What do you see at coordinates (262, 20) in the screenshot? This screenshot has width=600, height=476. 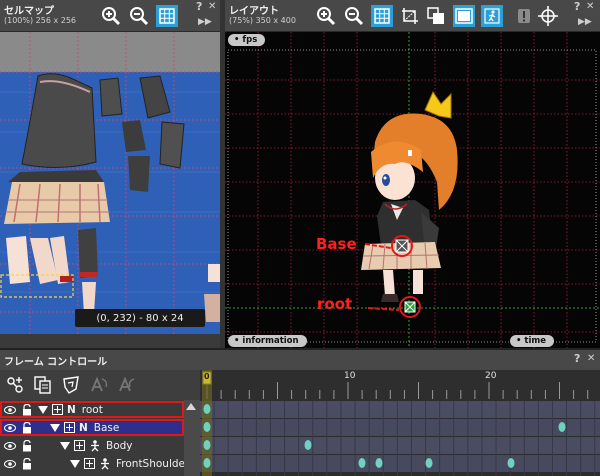 I see `layout-size: (75%) 350 x 400` at bounding box center [262, 20].